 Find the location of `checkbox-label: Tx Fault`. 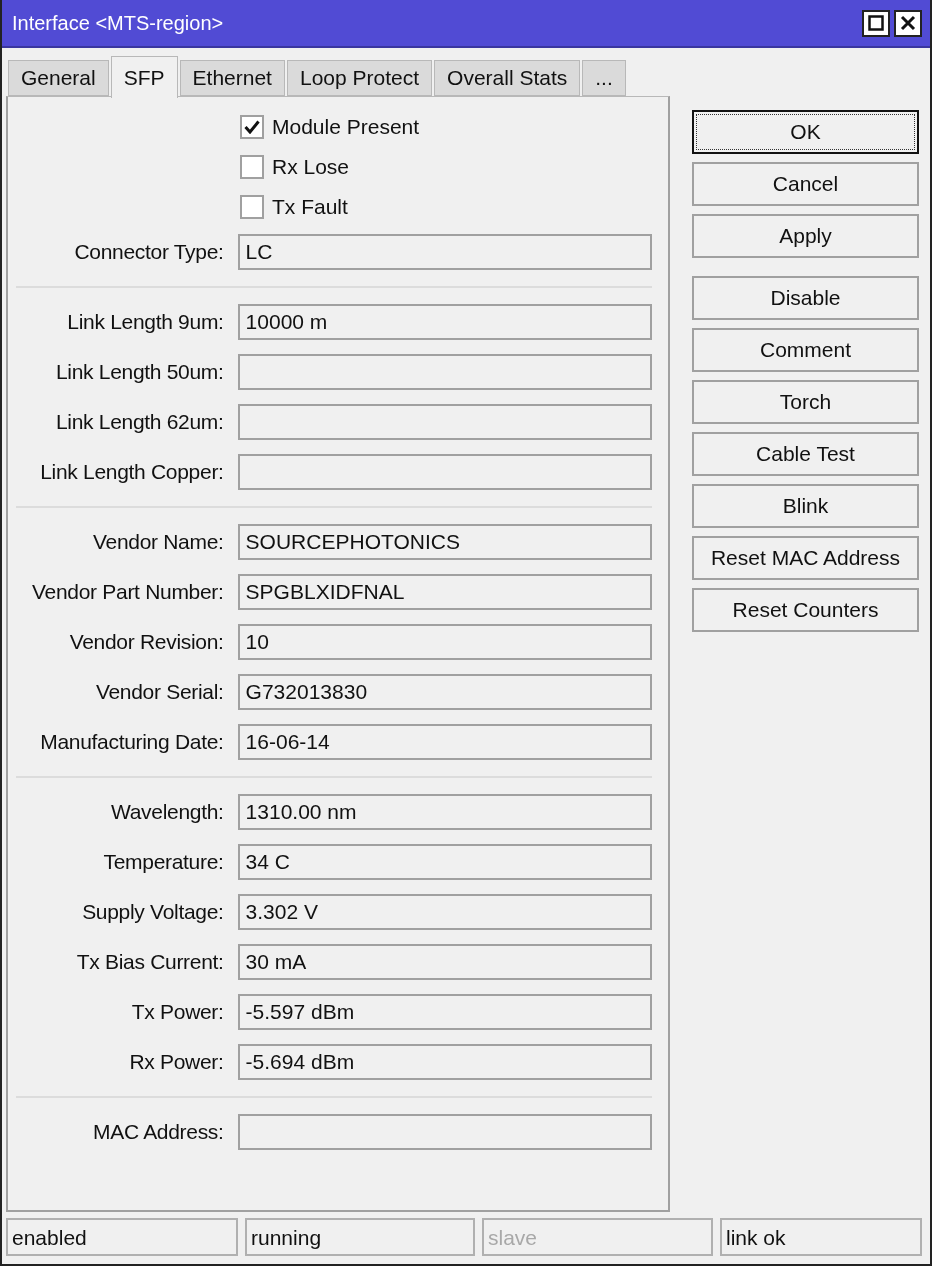

checkbox-label: Tx Fault is located at coordinates (310, 207).